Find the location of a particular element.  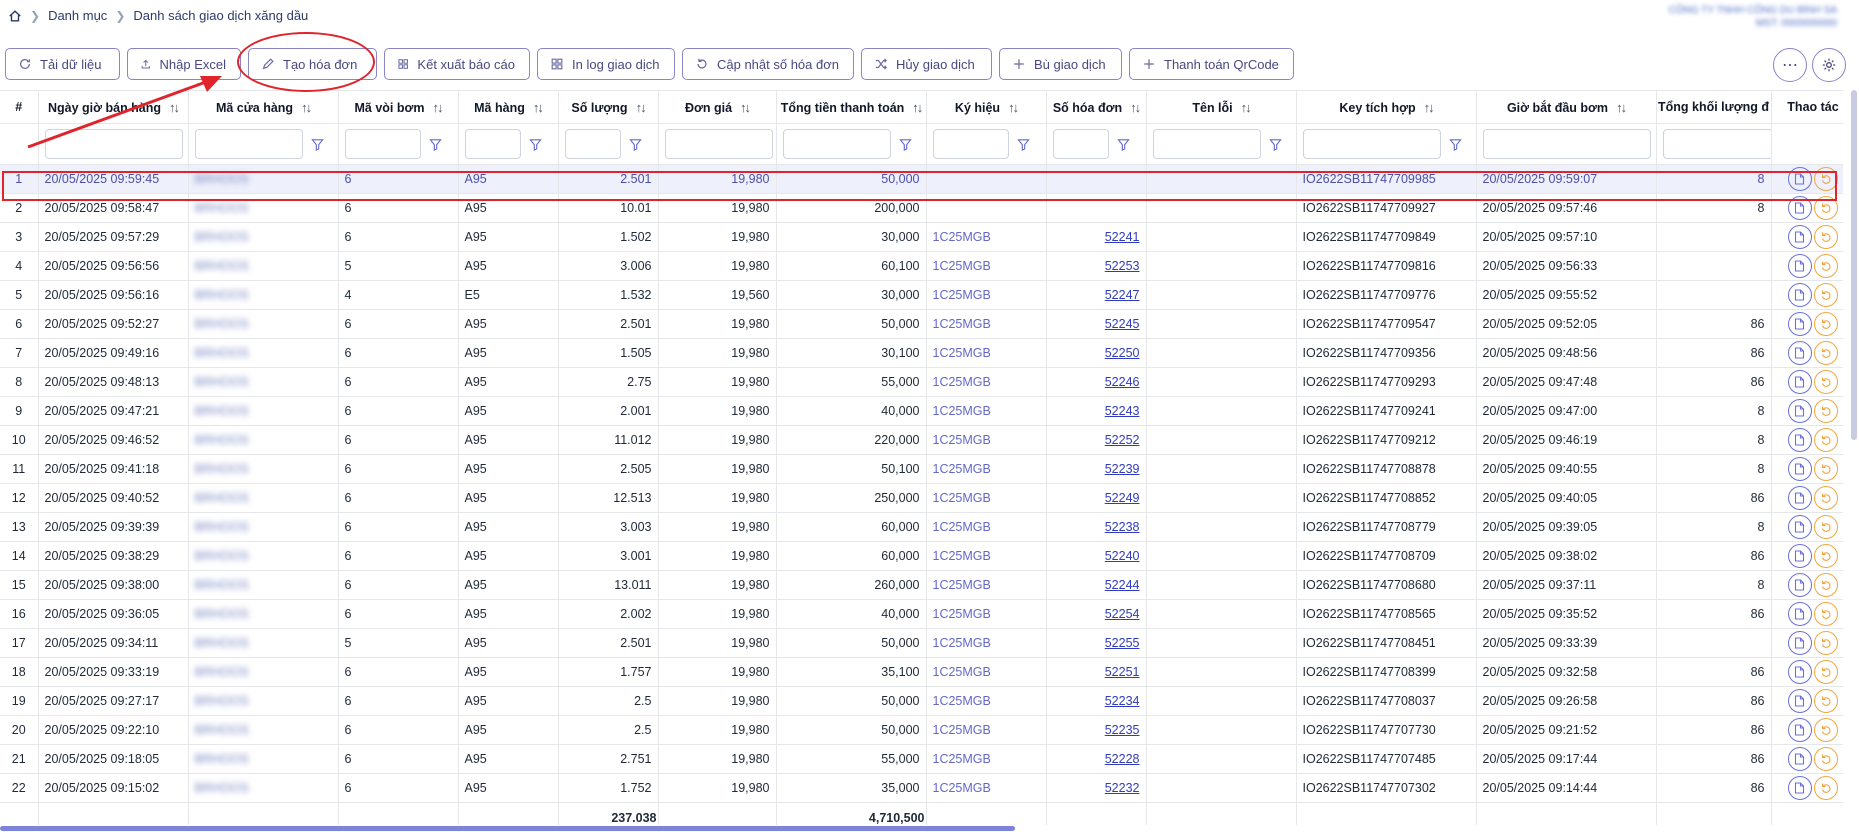

invoice-link: 52252 is located at coordinates (1122, 440).